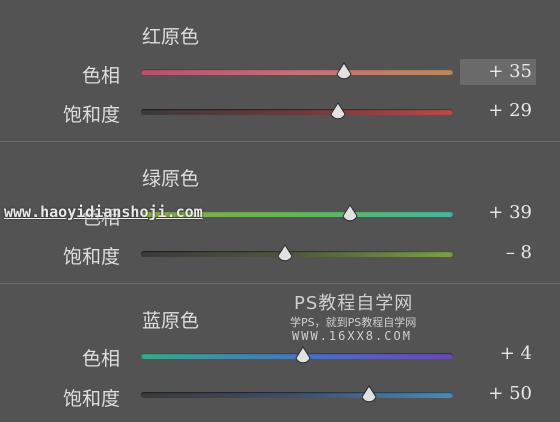 The width and height of the screenshot is (560, 422). Describe the element at coordinates (344, 72) in the screenshot. I see `red-hue-slider-thumb` at that location.